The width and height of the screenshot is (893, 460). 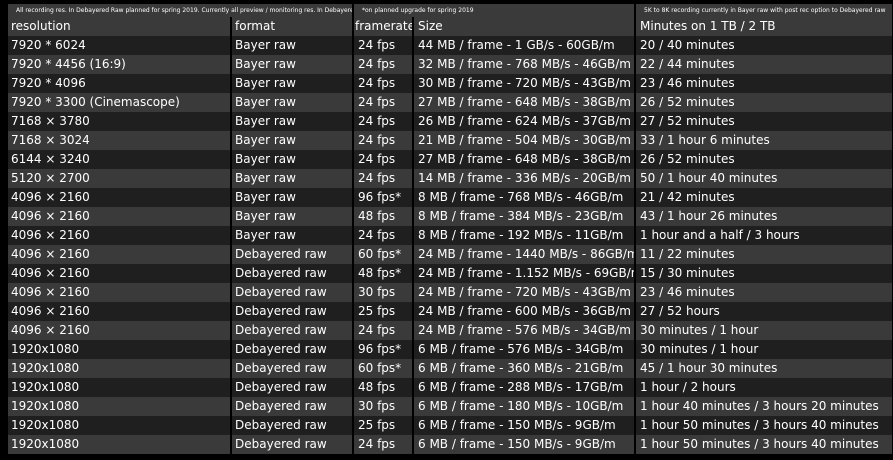 What do you see at coordinates (764, 26) in the screenshot?
I see `header-minutes: Minutes on 1 TB / 2 TB` at bounding box center [764, 26].